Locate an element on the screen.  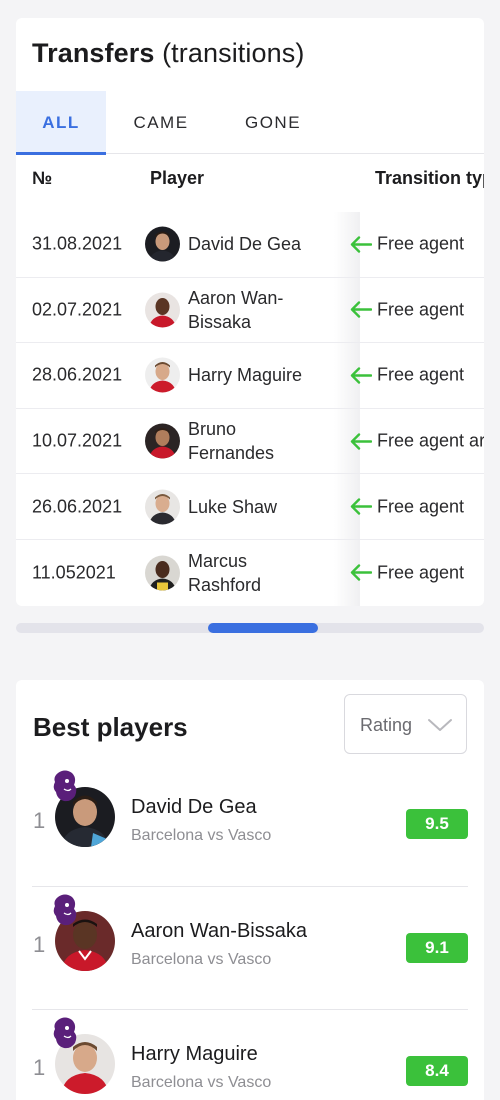
david-de-gea-avatar is located at coordinates (162, 244).